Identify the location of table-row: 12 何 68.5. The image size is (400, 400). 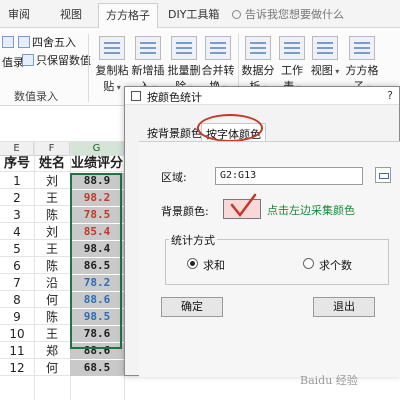
(70, 368).